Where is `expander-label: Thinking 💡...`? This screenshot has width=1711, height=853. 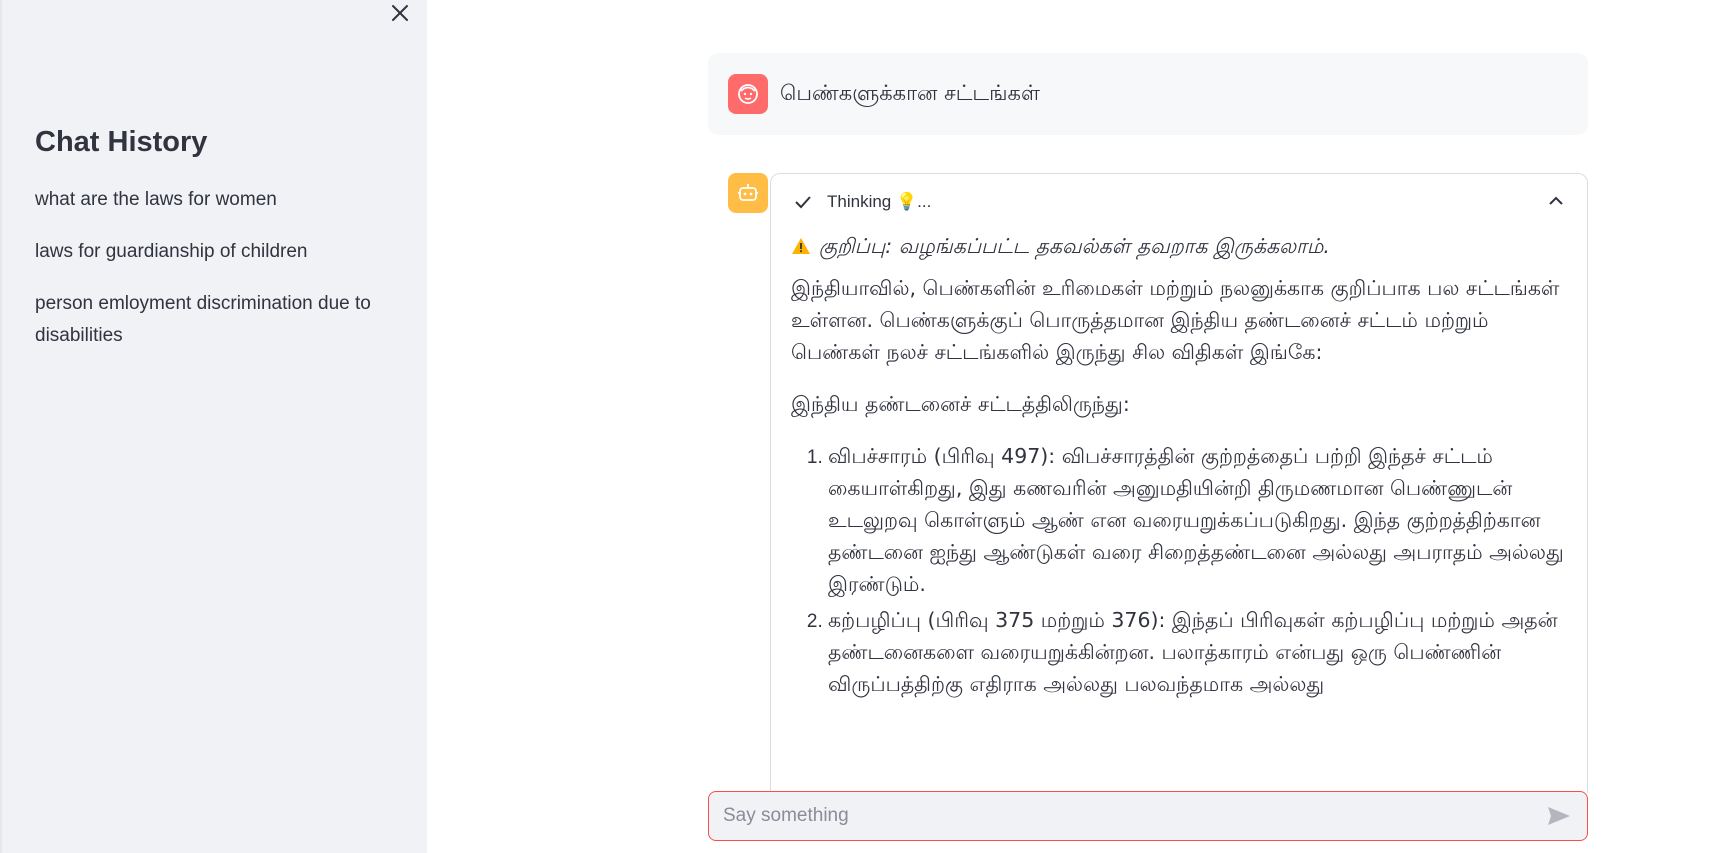
expander-label: Thinking 💡... is located at coordinates (879, 201).